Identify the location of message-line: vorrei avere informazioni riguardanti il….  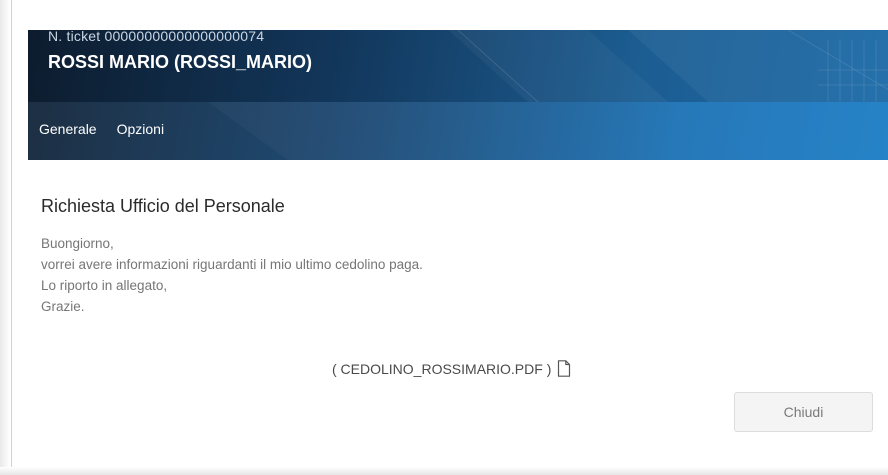
(232, 264).